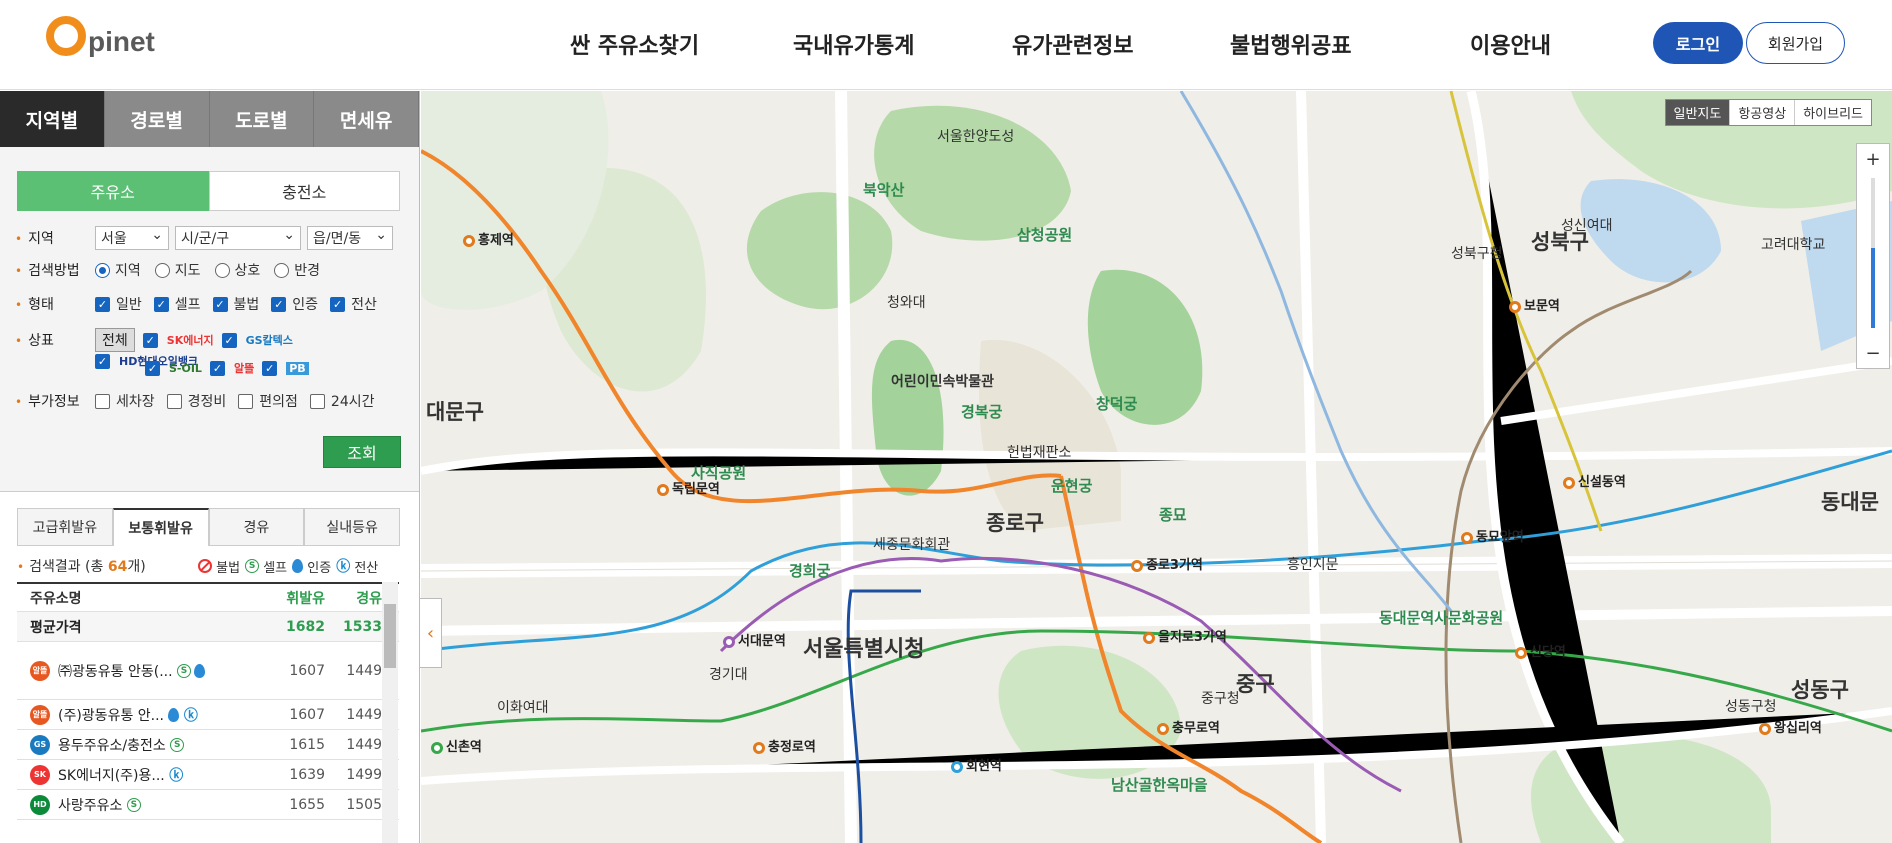 This screenshot has width=1892, height=843. What do you see at coordinates (863, 647) in the screenshot?
I see `label-city-hall: 서울특별시청` at bounding box center [863, 647].